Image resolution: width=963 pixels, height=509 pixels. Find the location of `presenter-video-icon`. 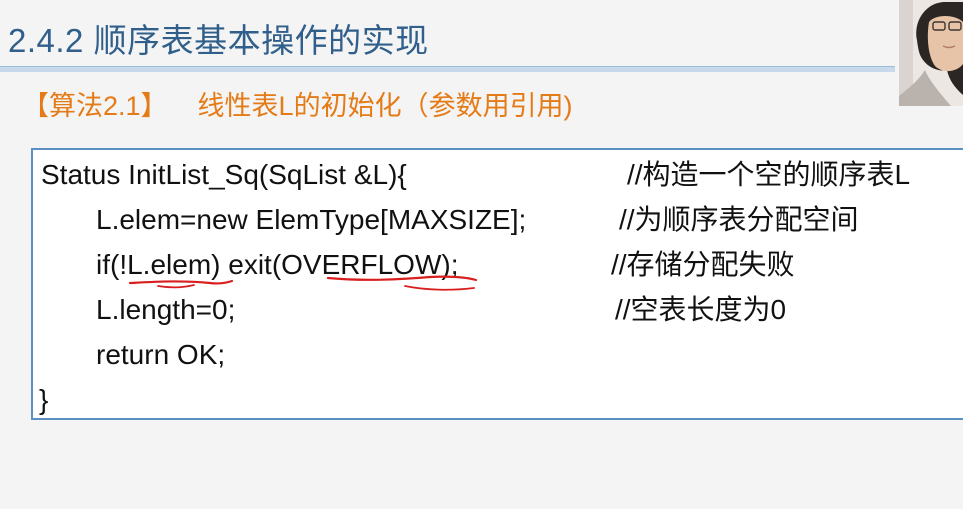

presenter-video-icon is located at coordinates (931, 53).